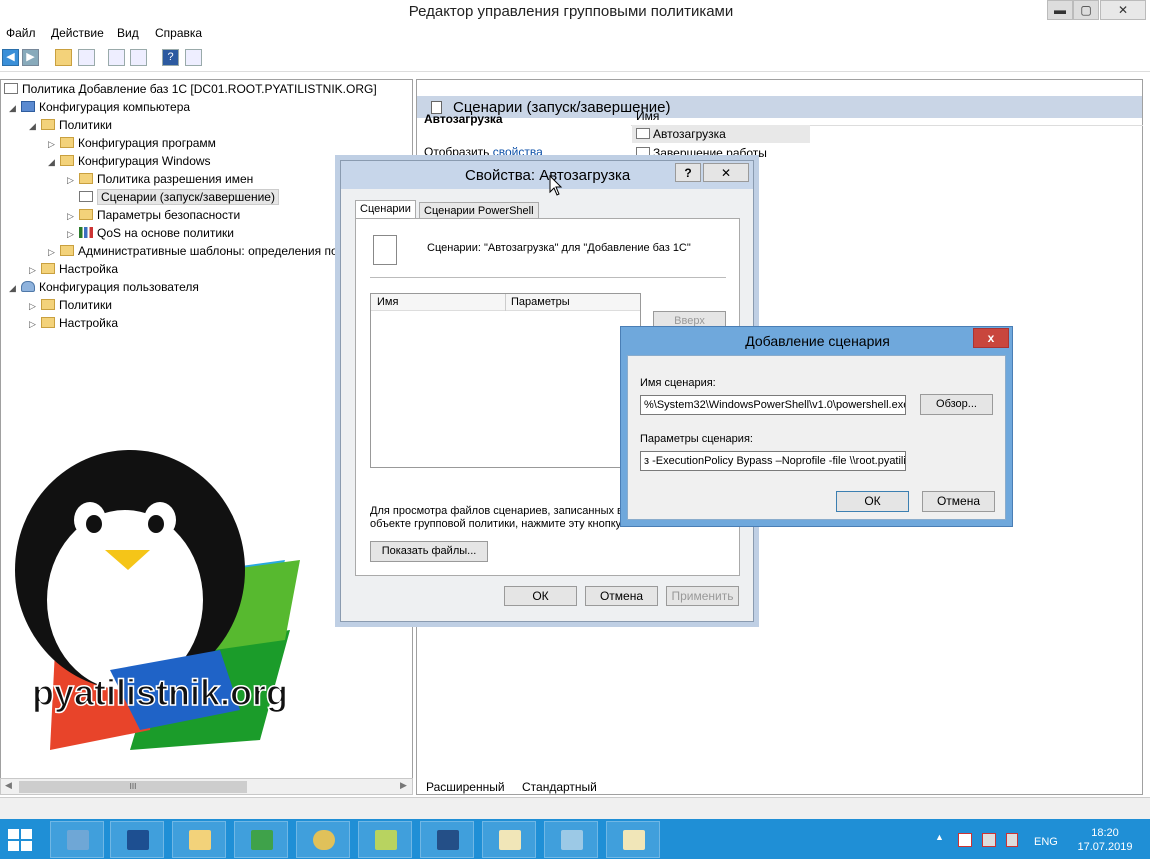 This screenshot has height=859, width=1150. Describe the element at coordinates (721, 134) in the screenshot. I see `list-item: Автозагрузка` at that location.